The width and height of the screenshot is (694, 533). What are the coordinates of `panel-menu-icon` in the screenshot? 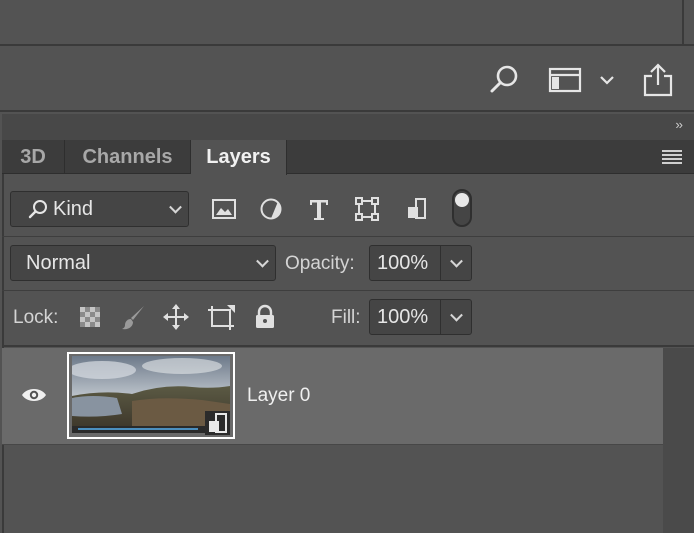 It's located at (672, 157).